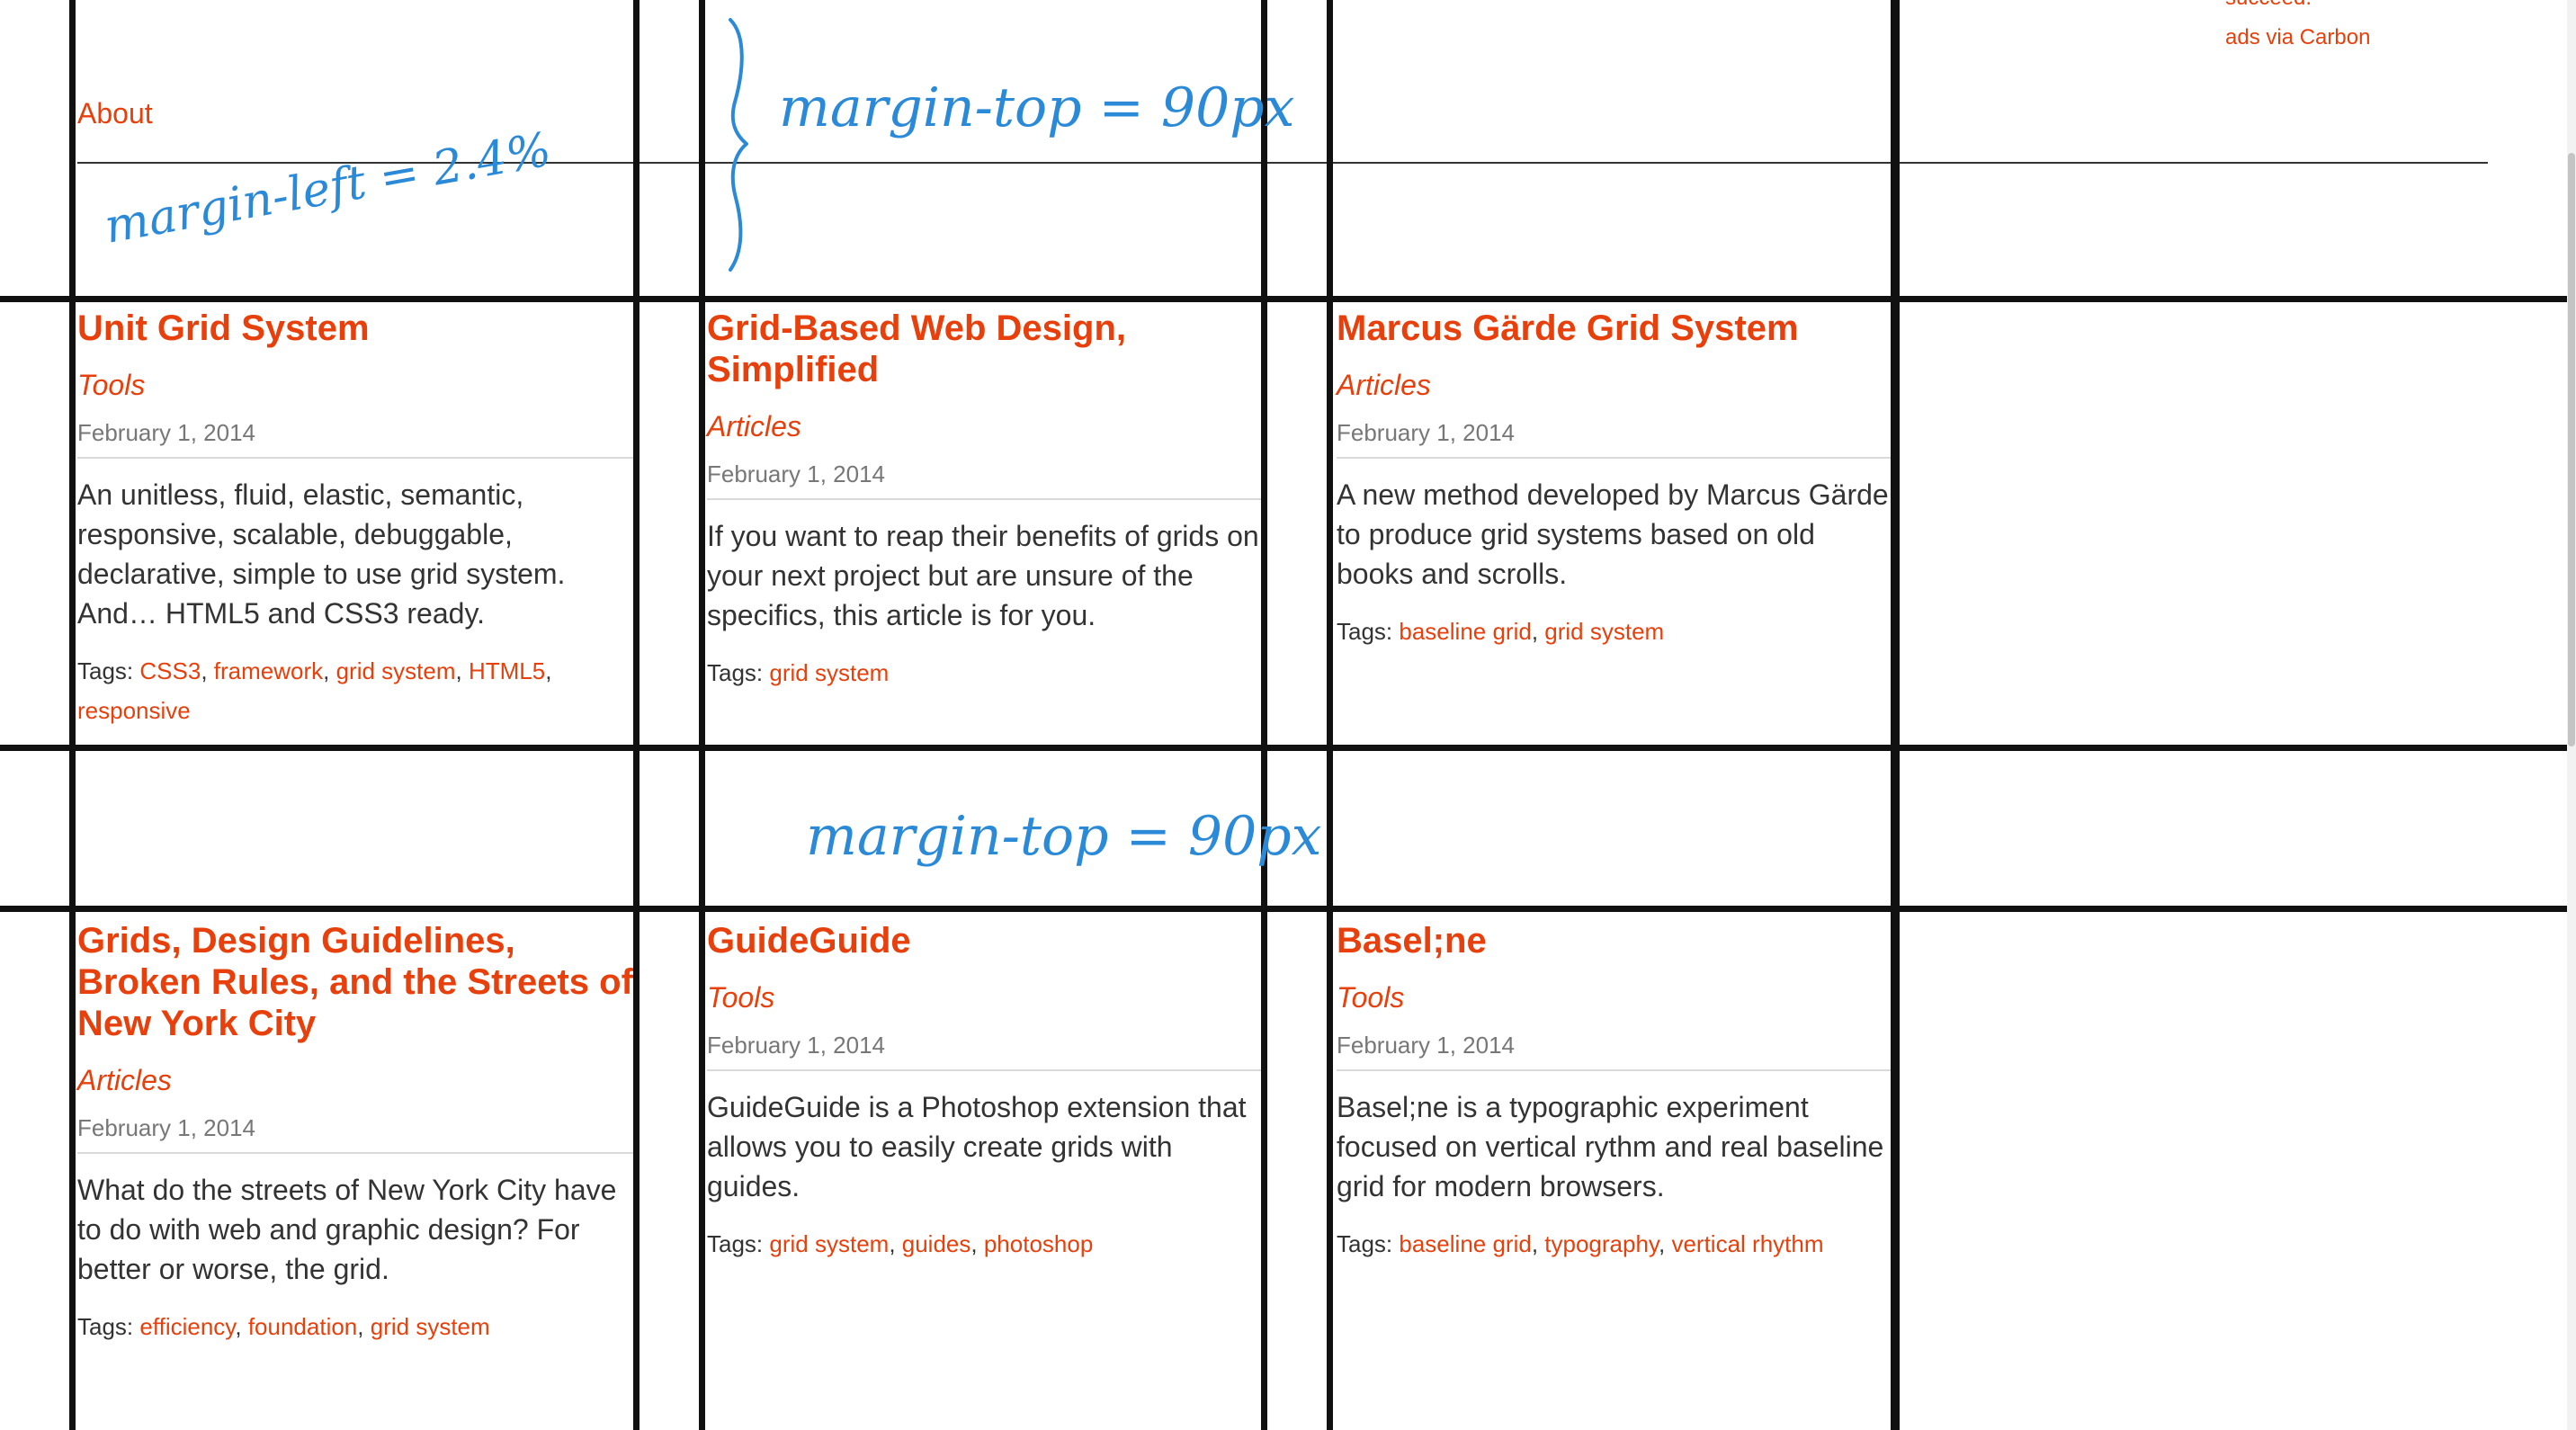  I want to click on annotation-margin-left: margin-left = 2.4%, so click(328, 188).